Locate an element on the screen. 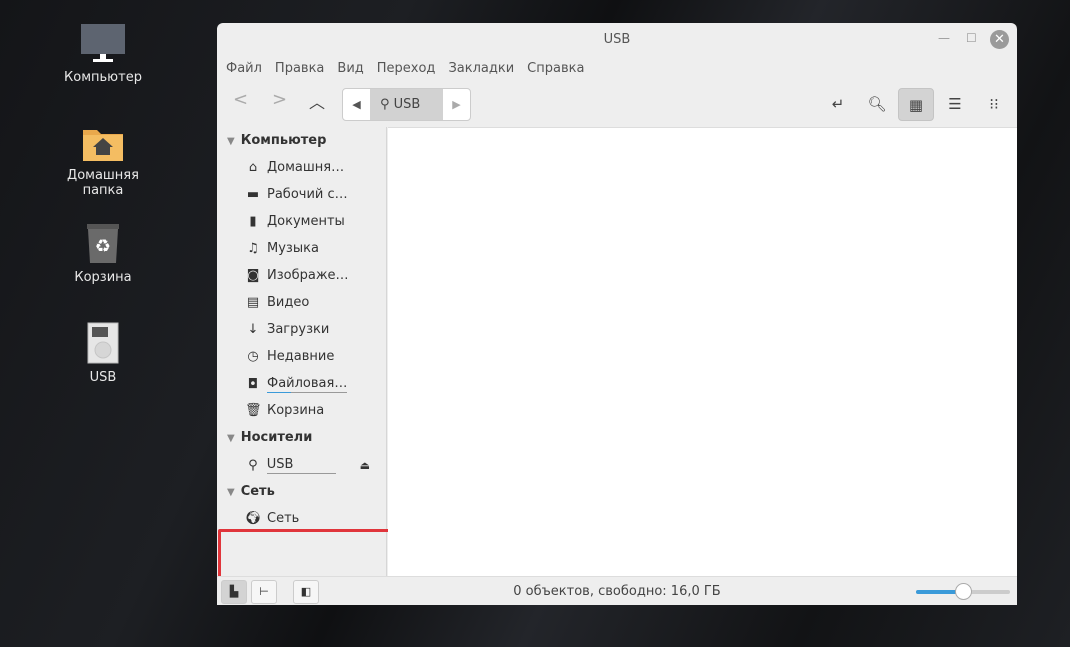 The height and width of the screenshot is (647, 1070). sidebar-item-usb: ⚲ USB ⏏ is located at coordinates (307, 465).